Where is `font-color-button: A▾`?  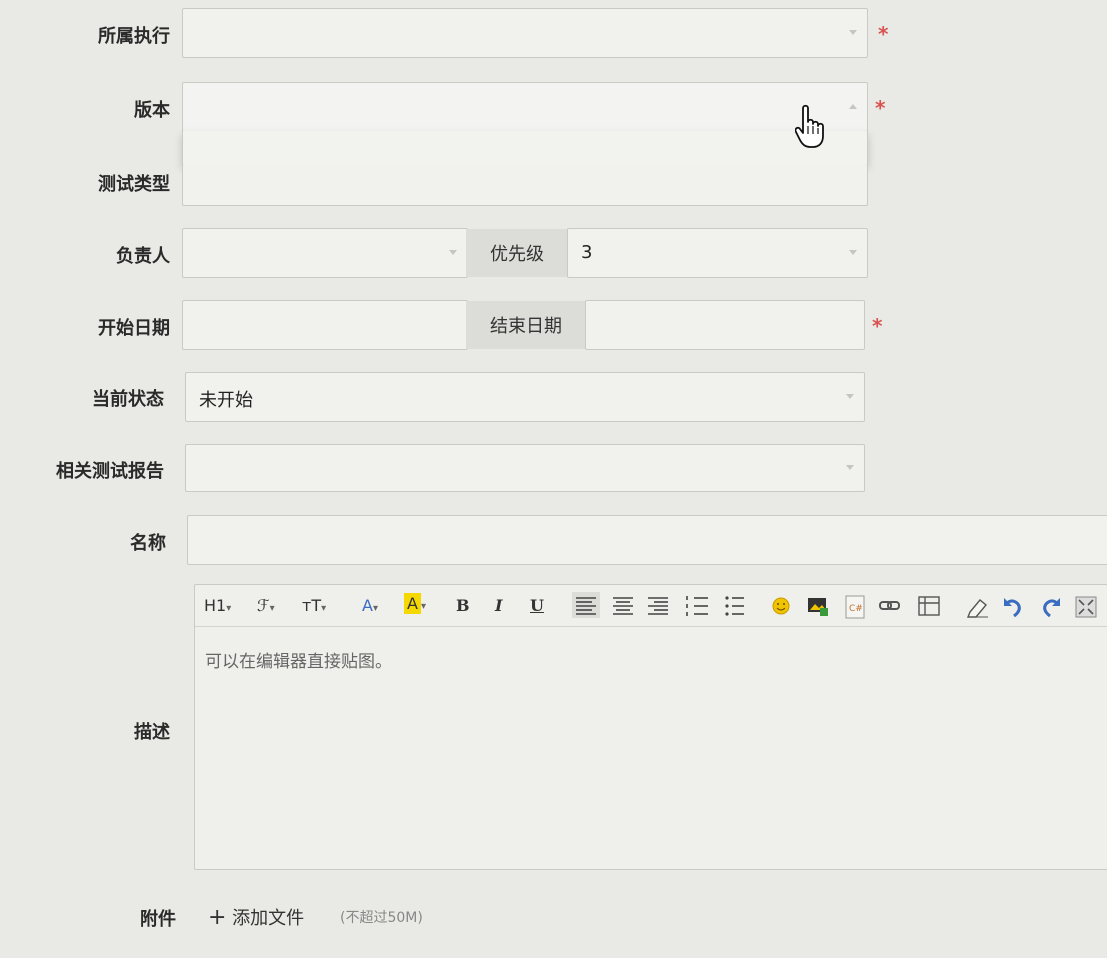
font-color-button: A▾ is located at coordinates (370, 605).